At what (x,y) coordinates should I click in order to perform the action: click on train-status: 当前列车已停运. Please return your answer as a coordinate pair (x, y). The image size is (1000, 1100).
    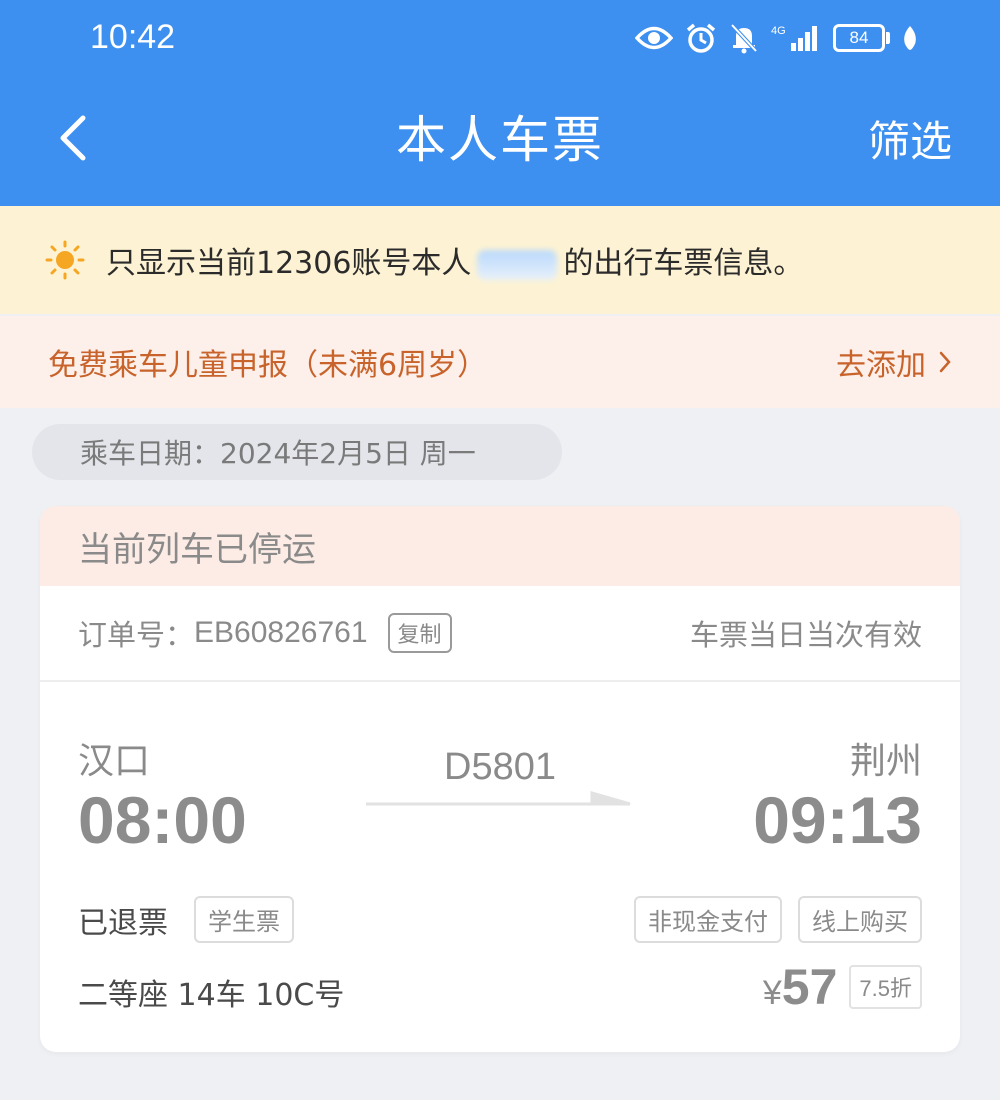
    Looking at the image, I should click on (500, 546).